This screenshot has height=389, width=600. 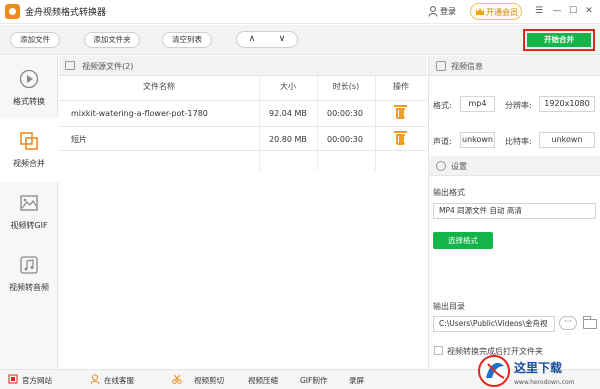 I want to click on image-icon, so click(x=29, y=203).